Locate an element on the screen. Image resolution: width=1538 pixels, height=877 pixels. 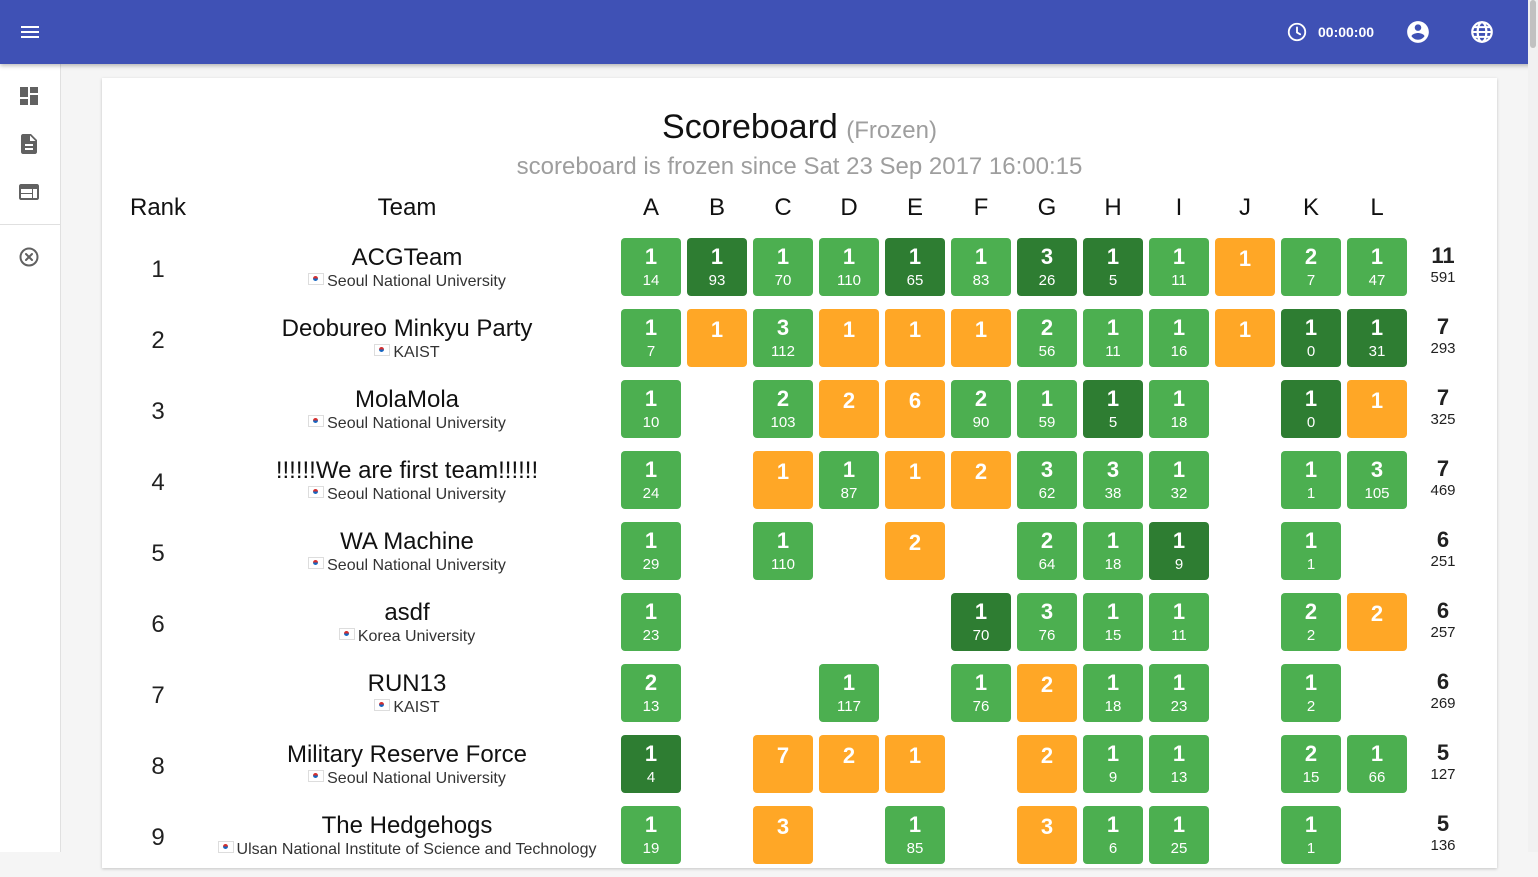
problem-cell-d: 1 110 is located at coordinates (849, 267).